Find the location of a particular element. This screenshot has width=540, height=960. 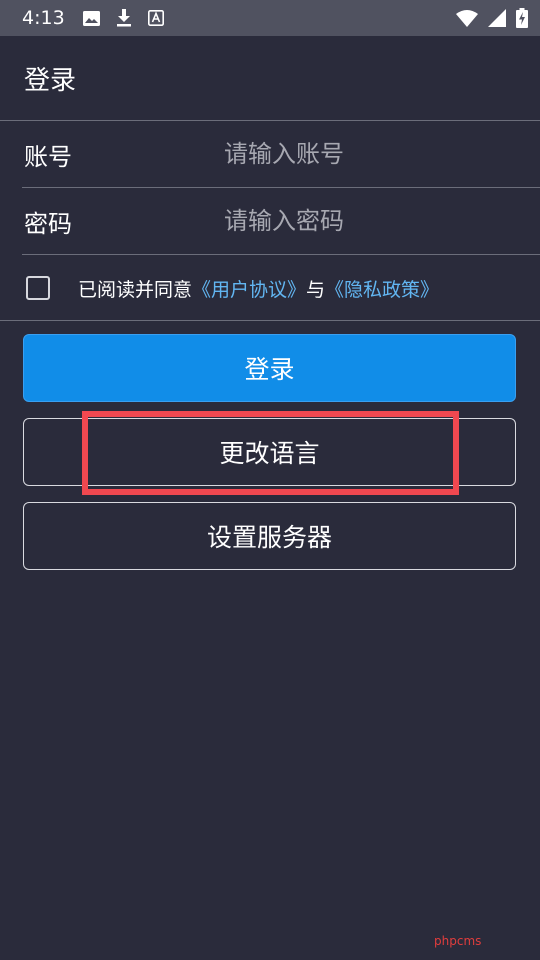

status-bar: 4:13 is located at coordinates (270, 18).